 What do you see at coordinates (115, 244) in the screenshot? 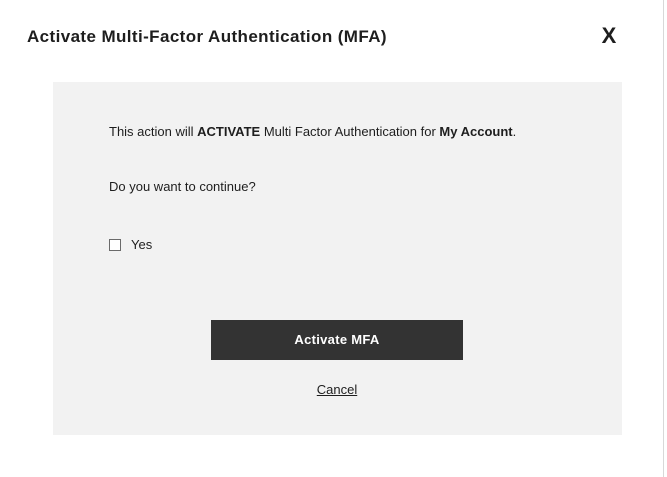
I see `yes-checkbox` at bounding box center [115, 244].